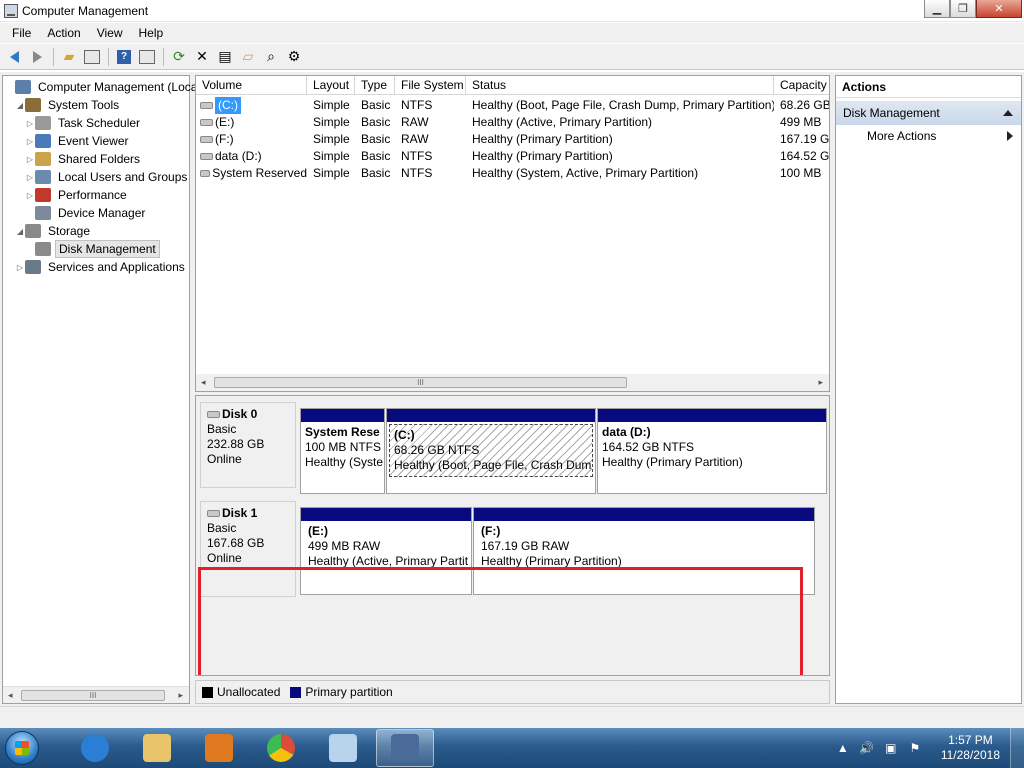 The image size is (1024, 768). What do you see at coordinates (202, 57) in the screenshot?
I see `delete-icon: ✕` at bounding box center [202, 57].